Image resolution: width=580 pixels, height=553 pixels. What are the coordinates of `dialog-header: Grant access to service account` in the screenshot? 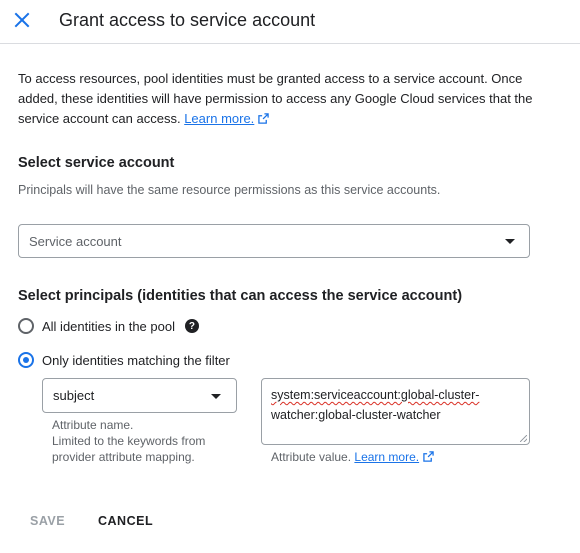 It's located at (290, 22).